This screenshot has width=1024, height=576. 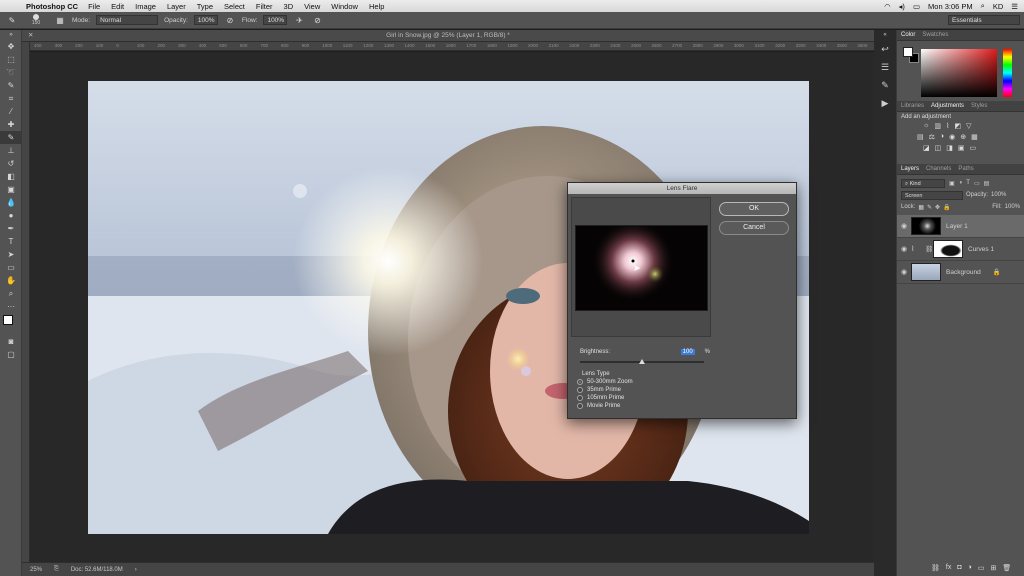 What do you see at coordinates (11, 111) in the screenshot?
I see `eyedropper-tool-icon: ⁄` at bounding box center [11, 111].